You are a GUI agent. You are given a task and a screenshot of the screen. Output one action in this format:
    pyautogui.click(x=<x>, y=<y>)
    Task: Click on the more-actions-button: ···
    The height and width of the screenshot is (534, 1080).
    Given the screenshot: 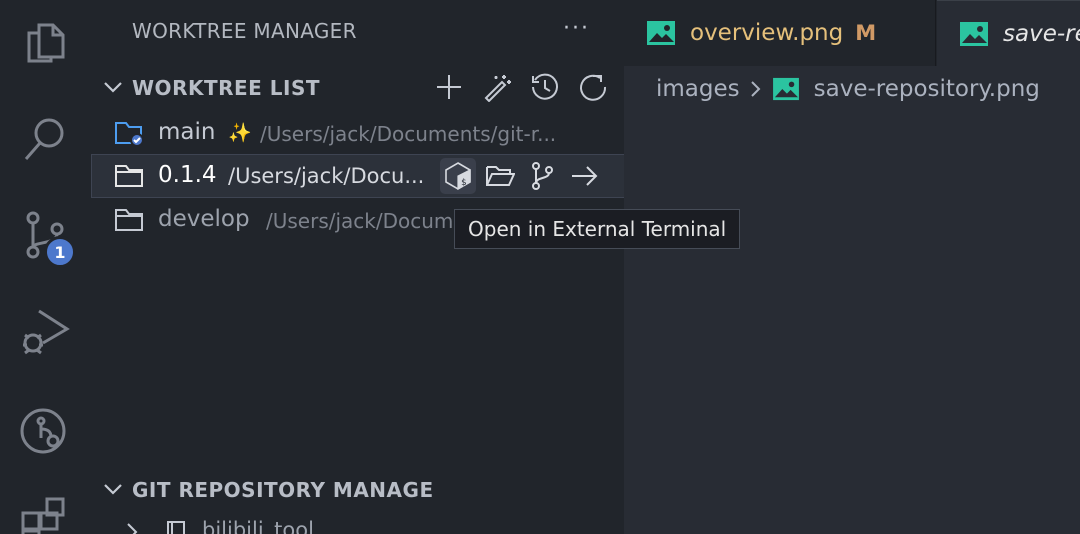 What is the action you would take?
    pyautogui.click(x=576, y=28)
    